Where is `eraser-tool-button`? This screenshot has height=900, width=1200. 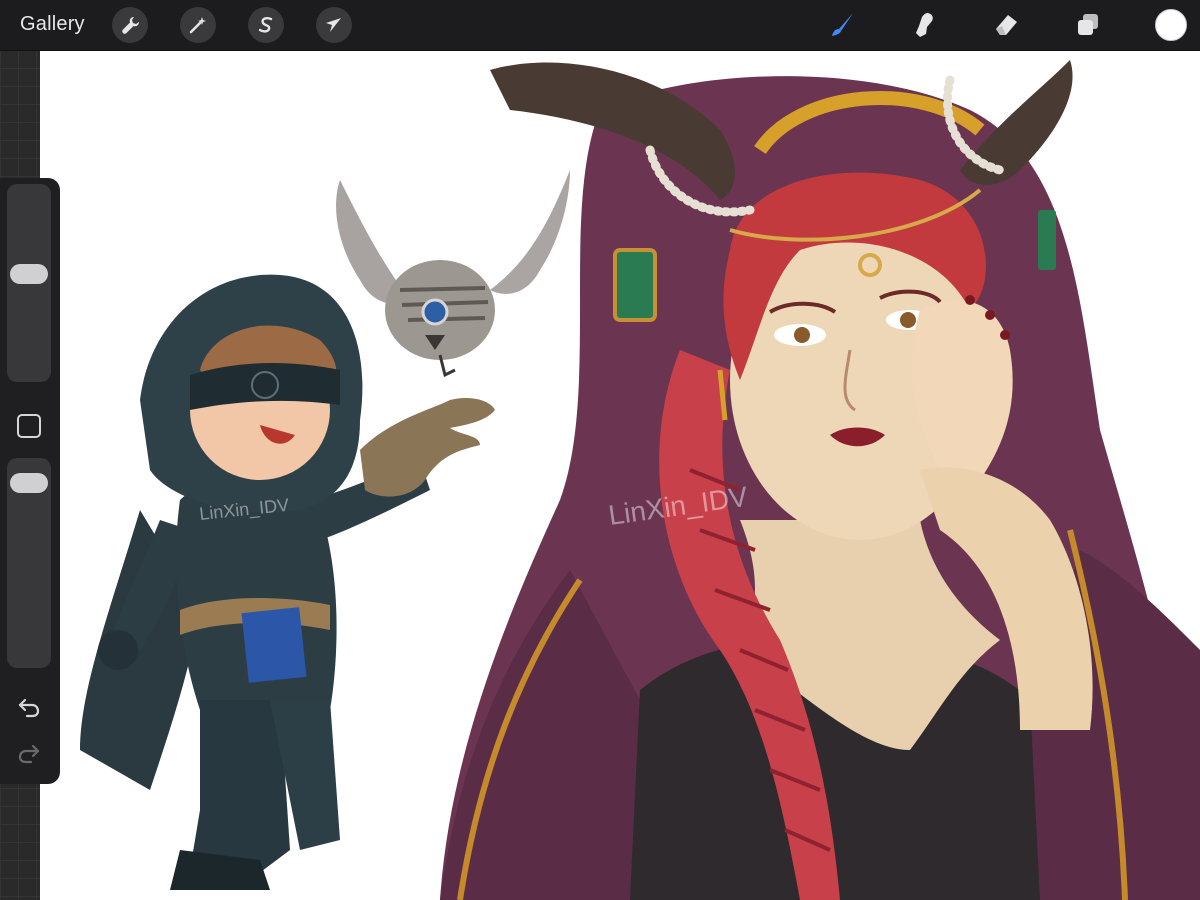
eraser-tool-button is located at coordinates (1006, 25).